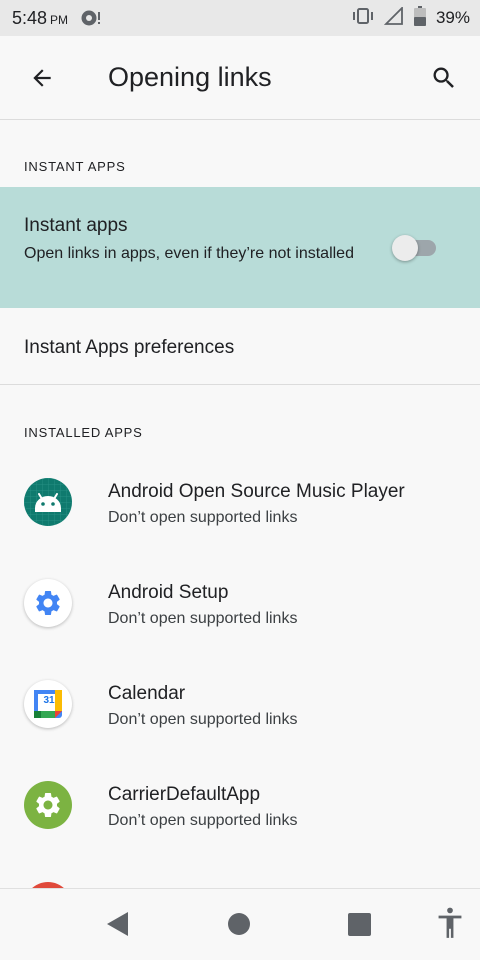 The image size is (480, 960). I want to click on signal-icon, so click(393, 17).